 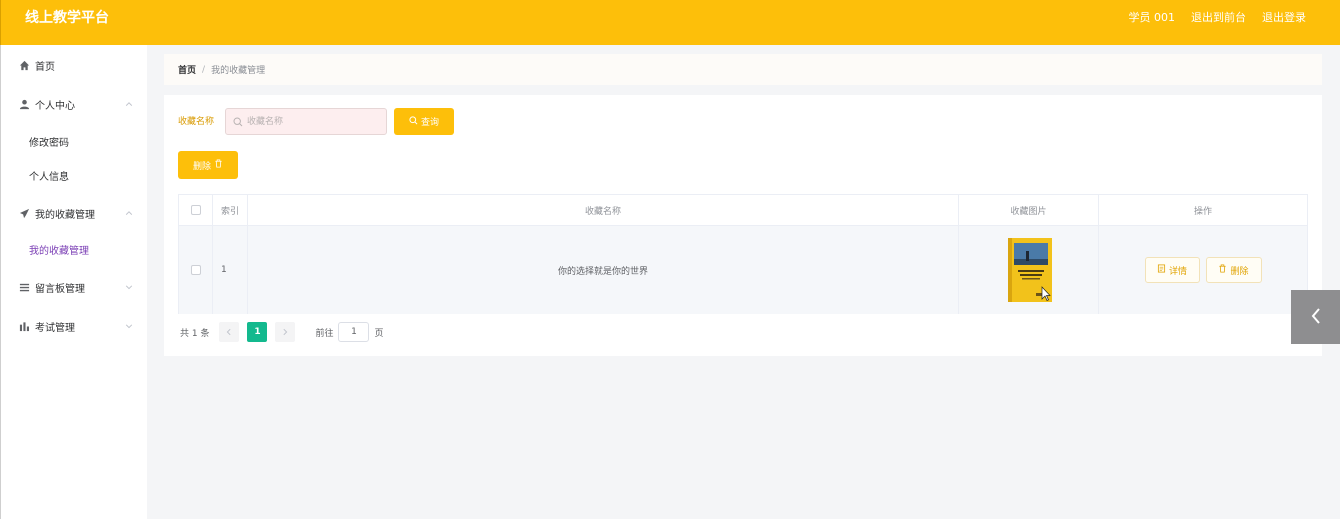 What do you see at coordinates (603, 270) in the screenshot?
I see `row-name: 你的选择就是你的世界` at bounding box center [603, 270].